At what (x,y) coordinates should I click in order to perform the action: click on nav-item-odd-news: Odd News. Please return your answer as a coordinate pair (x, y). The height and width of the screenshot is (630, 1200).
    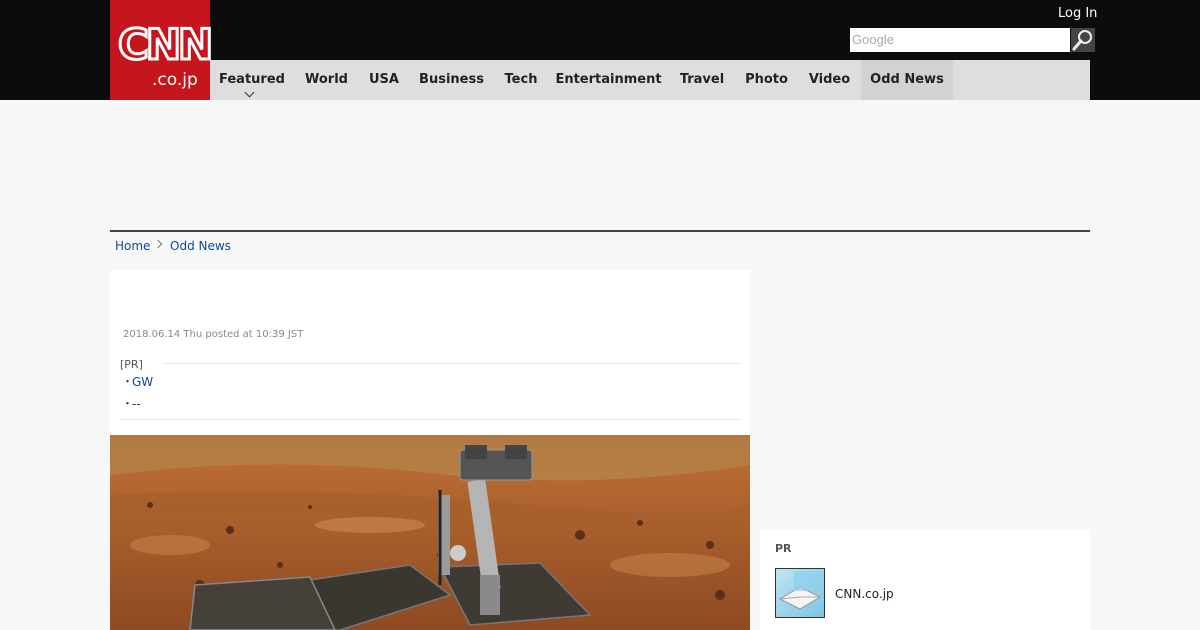
    Looking at the image, I should click on (907, 80).